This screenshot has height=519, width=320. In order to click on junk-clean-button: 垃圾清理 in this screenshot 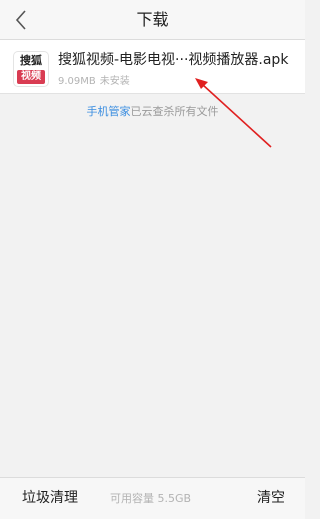, I will do `click(50, 498)`.